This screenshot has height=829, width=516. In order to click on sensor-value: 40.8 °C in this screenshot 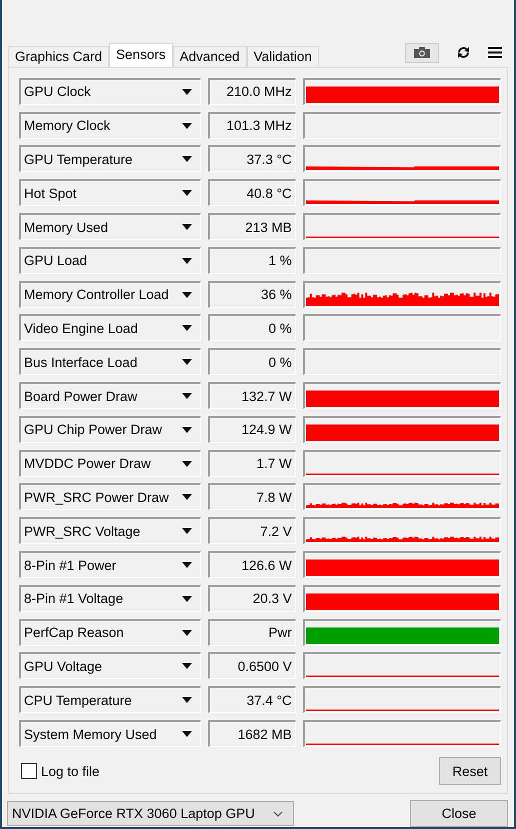, I will do `click(252, 192)`.